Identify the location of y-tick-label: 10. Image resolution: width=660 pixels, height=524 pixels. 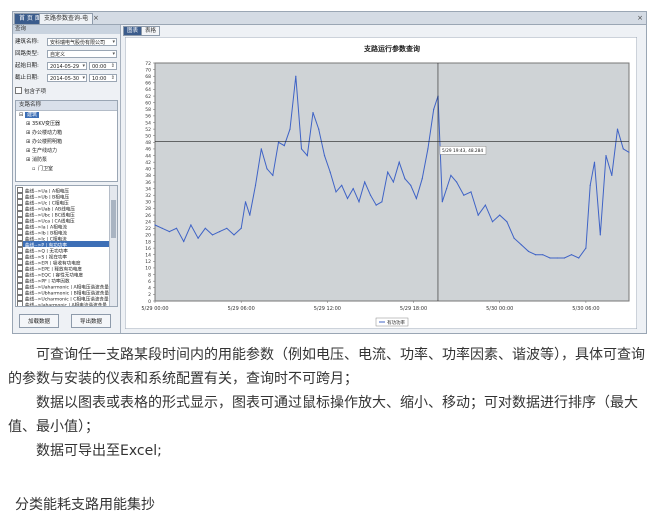
(148, 269).